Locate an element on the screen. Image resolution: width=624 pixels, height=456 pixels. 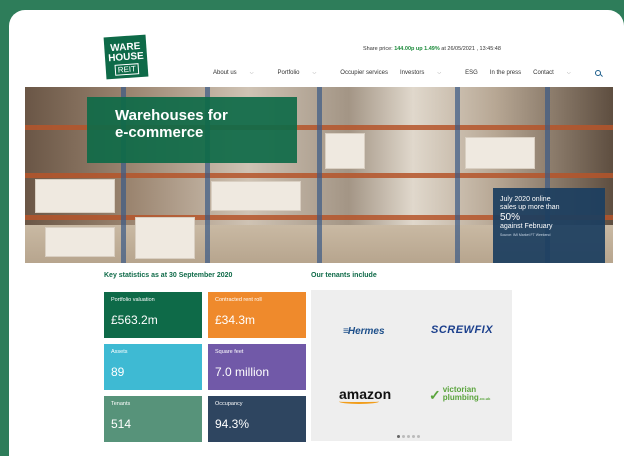
hero-stat-value: 50% is located at coordinates (510, 217).